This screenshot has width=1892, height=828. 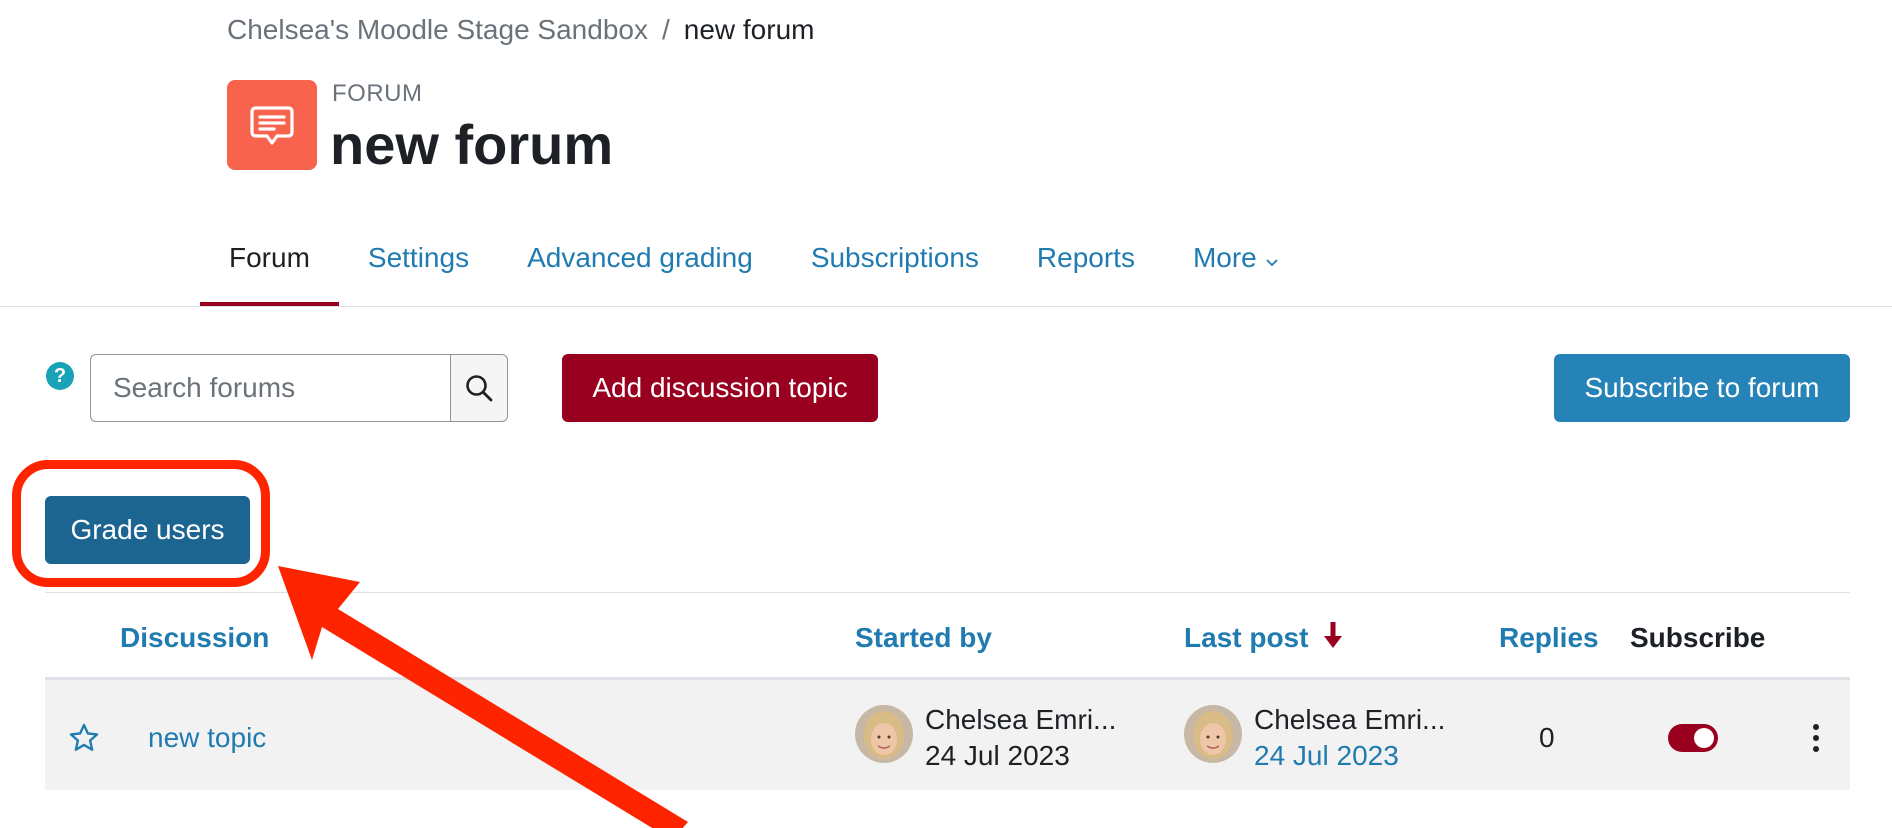 What do you see at coordinates (1702, 388) in the screenshot?
I see `subscribe-to-forum-button: Subscribe to forum` at bounding box center [1702, 388].